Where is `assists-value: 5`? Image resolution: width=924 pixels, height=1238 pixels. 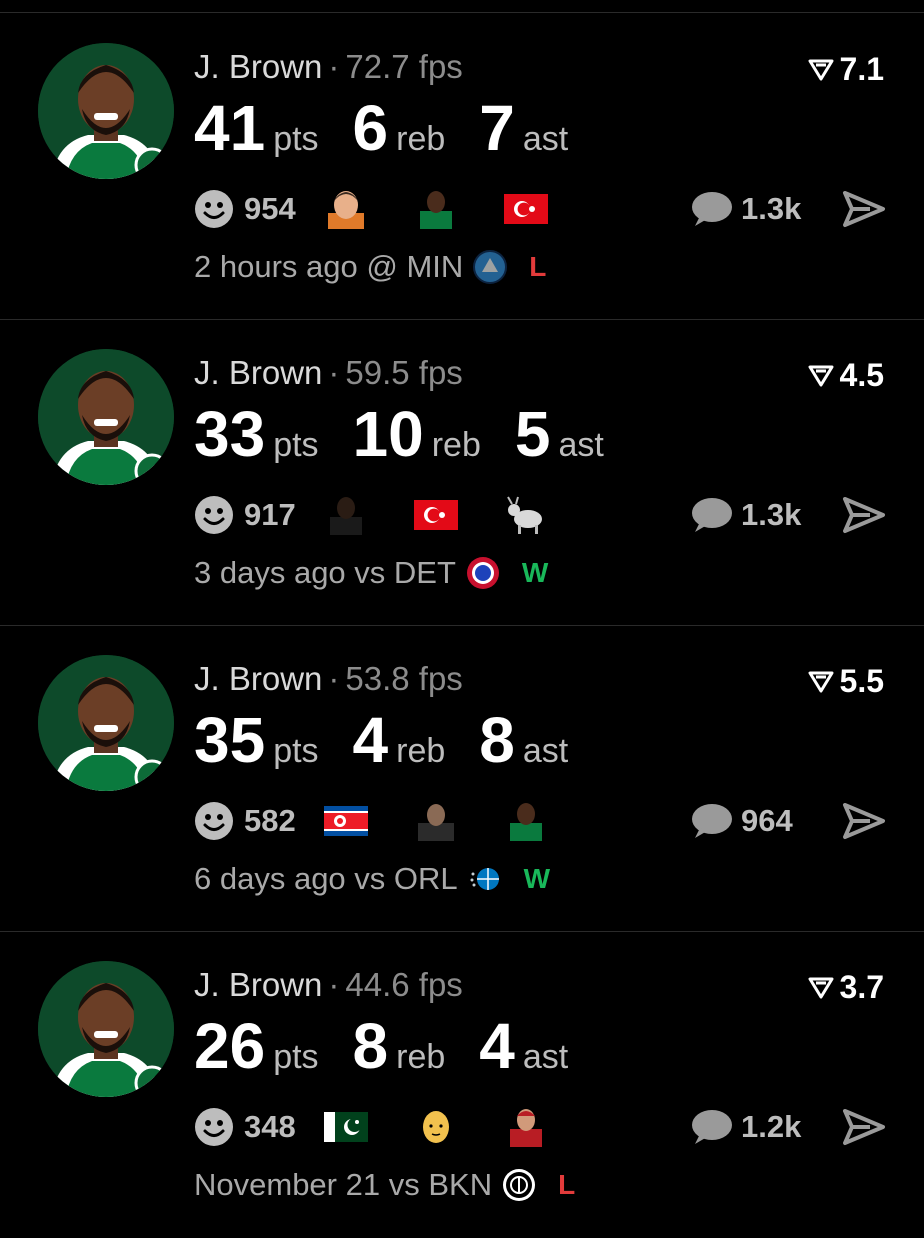
assists-value: 5 is located at coordinates (532, 434).